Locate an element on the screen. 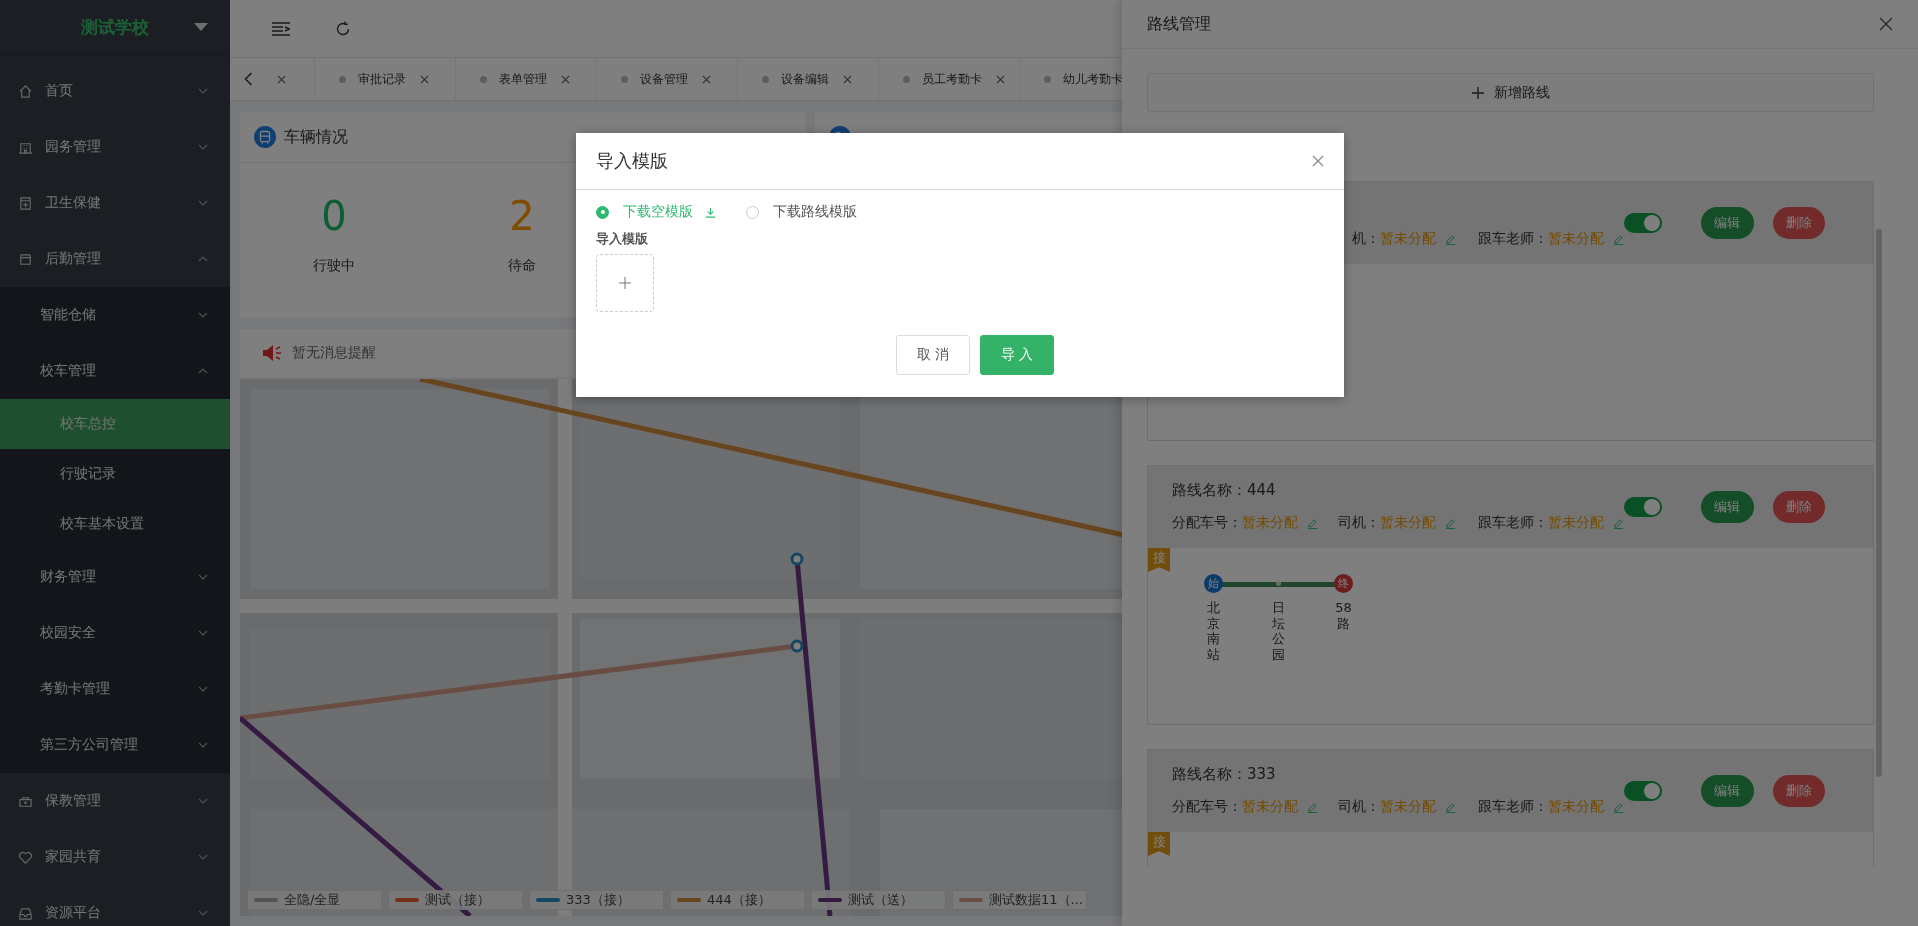 This screenshot has height=926, width=1918. upload-label: 导入模版 is located at coordinates (622, 239).